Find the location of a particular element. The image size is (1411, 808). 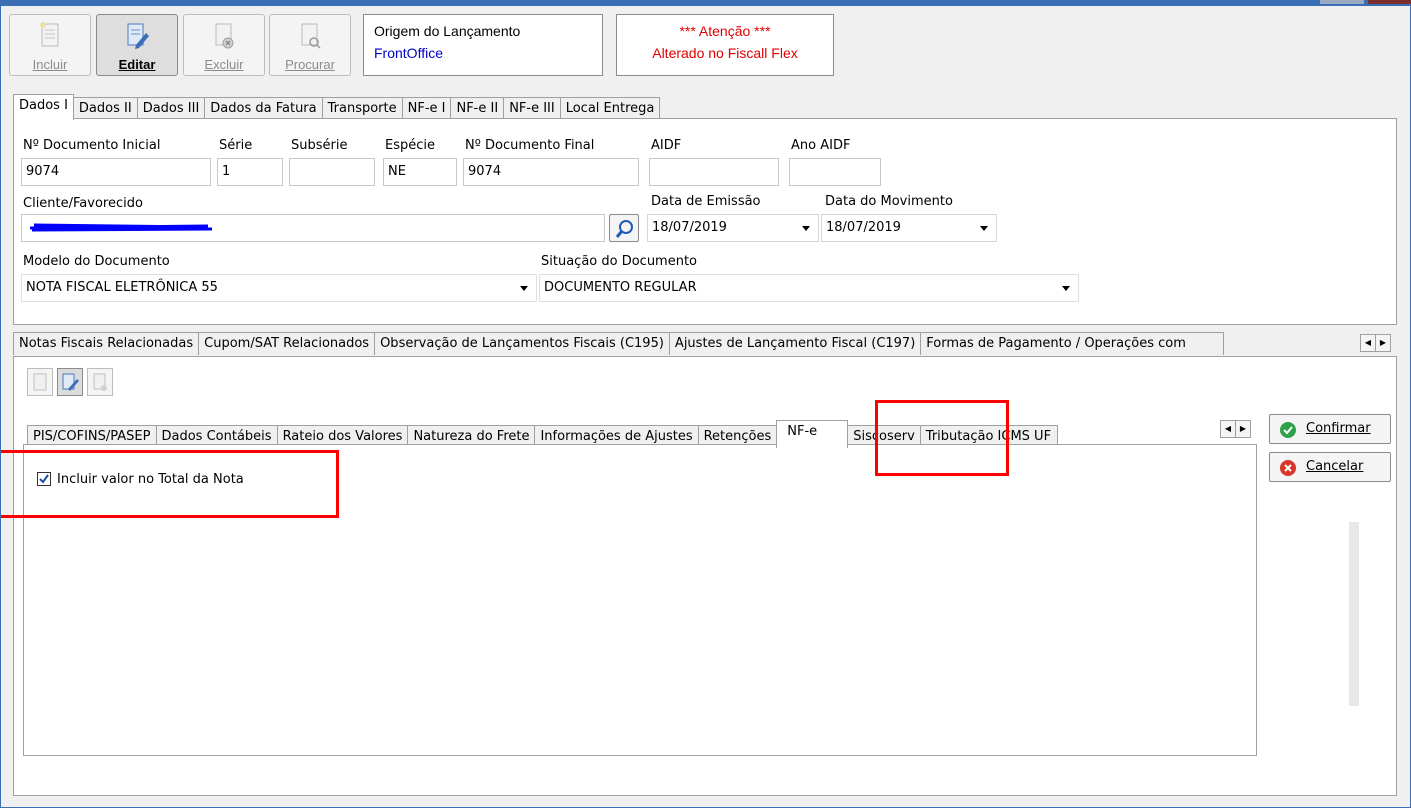

excluir-button: Excluir is located at coordinates (224, 45).